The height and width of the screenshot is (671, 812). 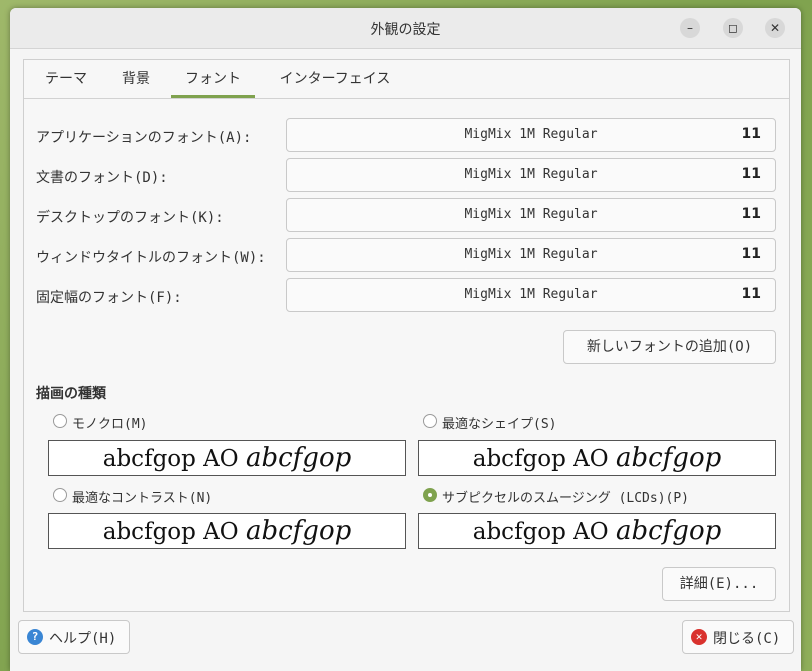 I want to click on window-title-font-button: MigMix 1M Regular 11, so click(x=531, y=255).